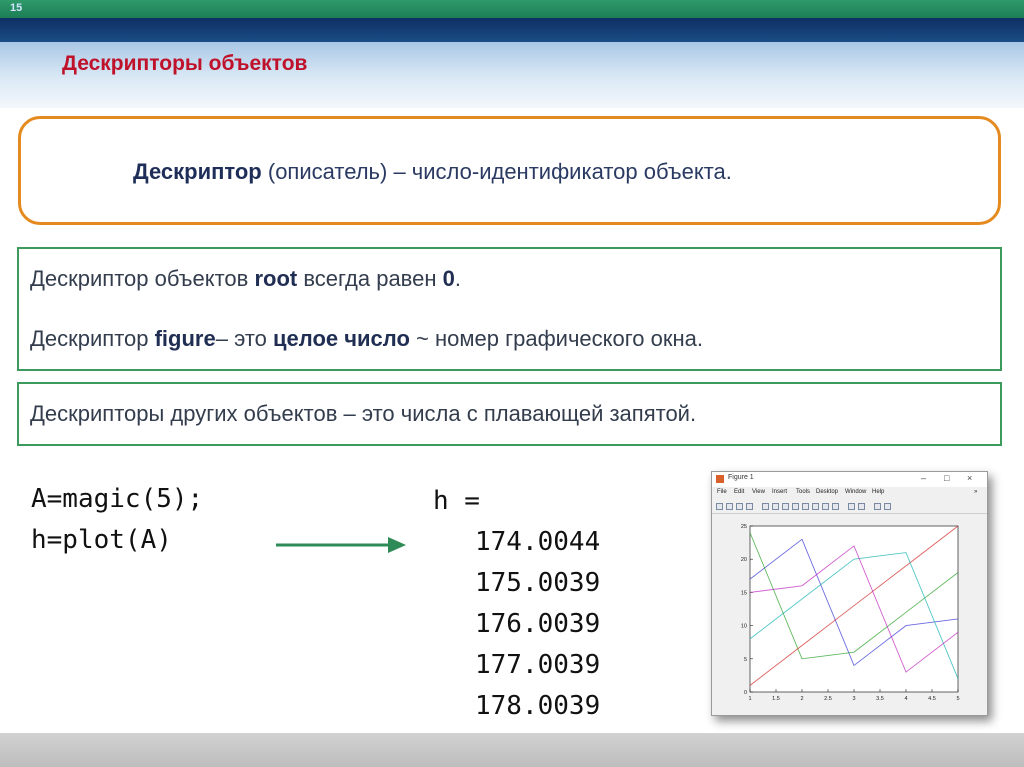 The height and width of the screenshot is (767, 1024). What do you see at coordinates (16, 8) in the screenshot?
I see `slide-number: 15` at bounding box center [16, 8].